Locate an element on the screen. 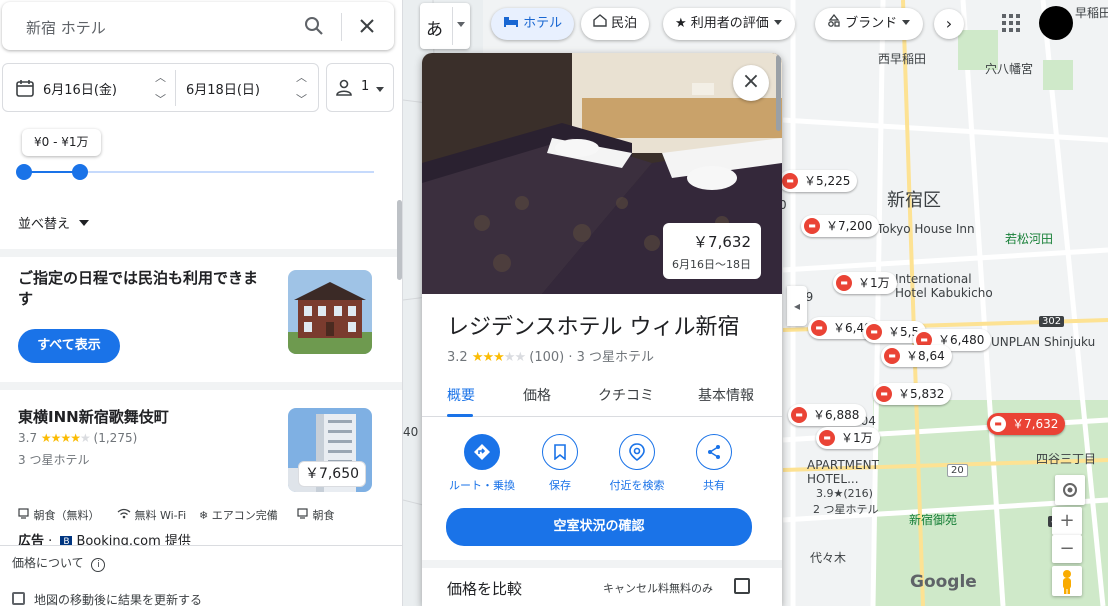  nearby-button: 付近を検索 is located at coordinates (637, 463).